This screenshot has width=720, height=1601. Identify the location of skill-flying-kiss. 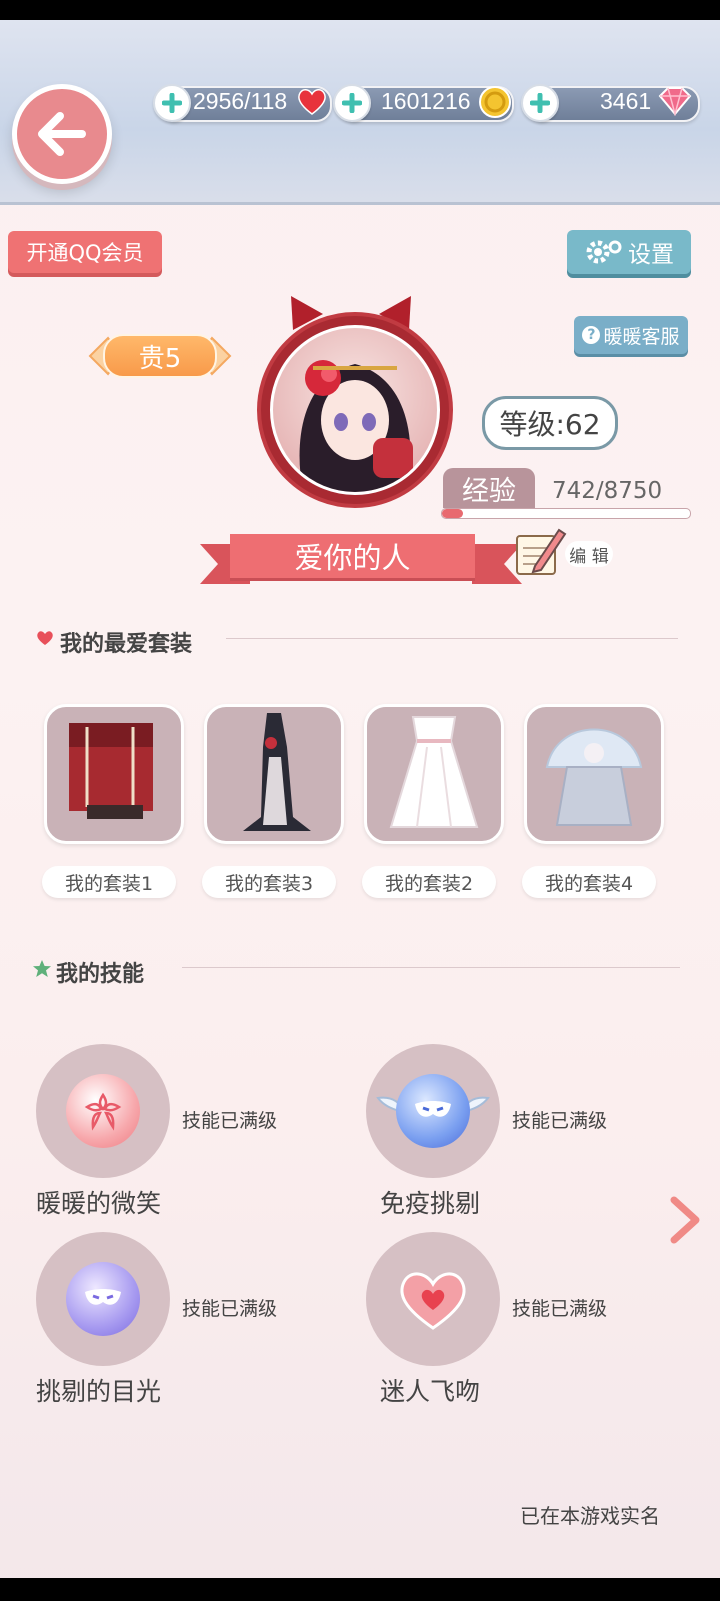
(433, 1299).